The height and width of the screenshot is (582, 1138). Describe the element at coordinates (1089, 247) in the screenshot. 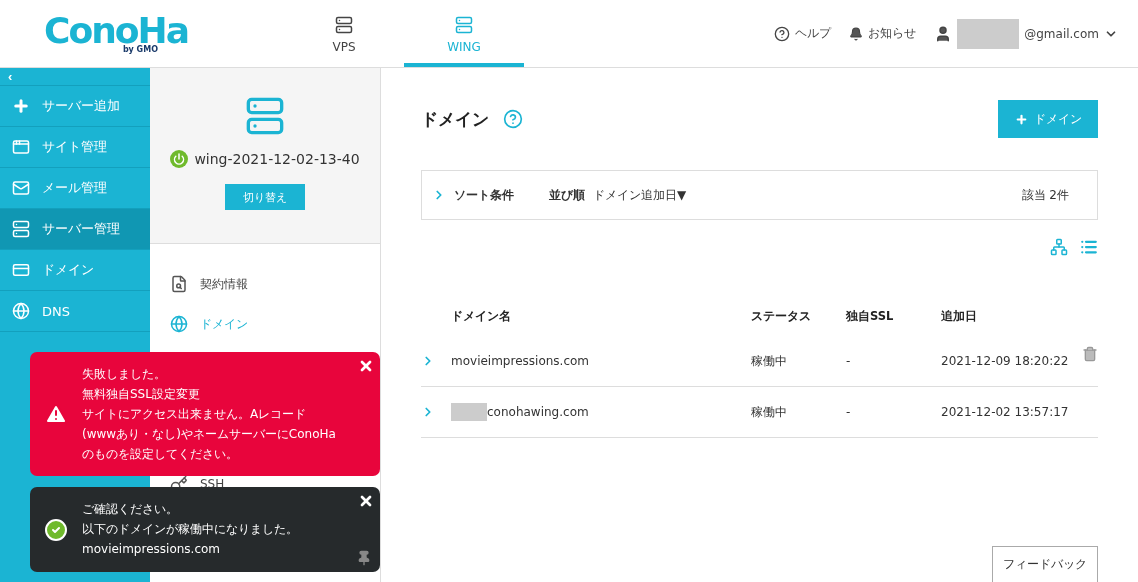

I see `list-view-icon` at that location.